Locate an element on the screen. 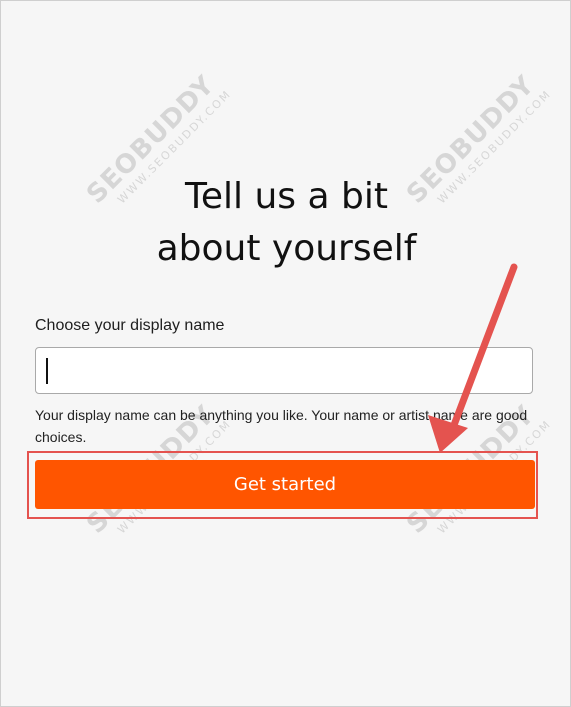 The width and height of the screenshot is (571, 707). page-title: Tell us a bit about yourself is located at coordinates (285, 223).